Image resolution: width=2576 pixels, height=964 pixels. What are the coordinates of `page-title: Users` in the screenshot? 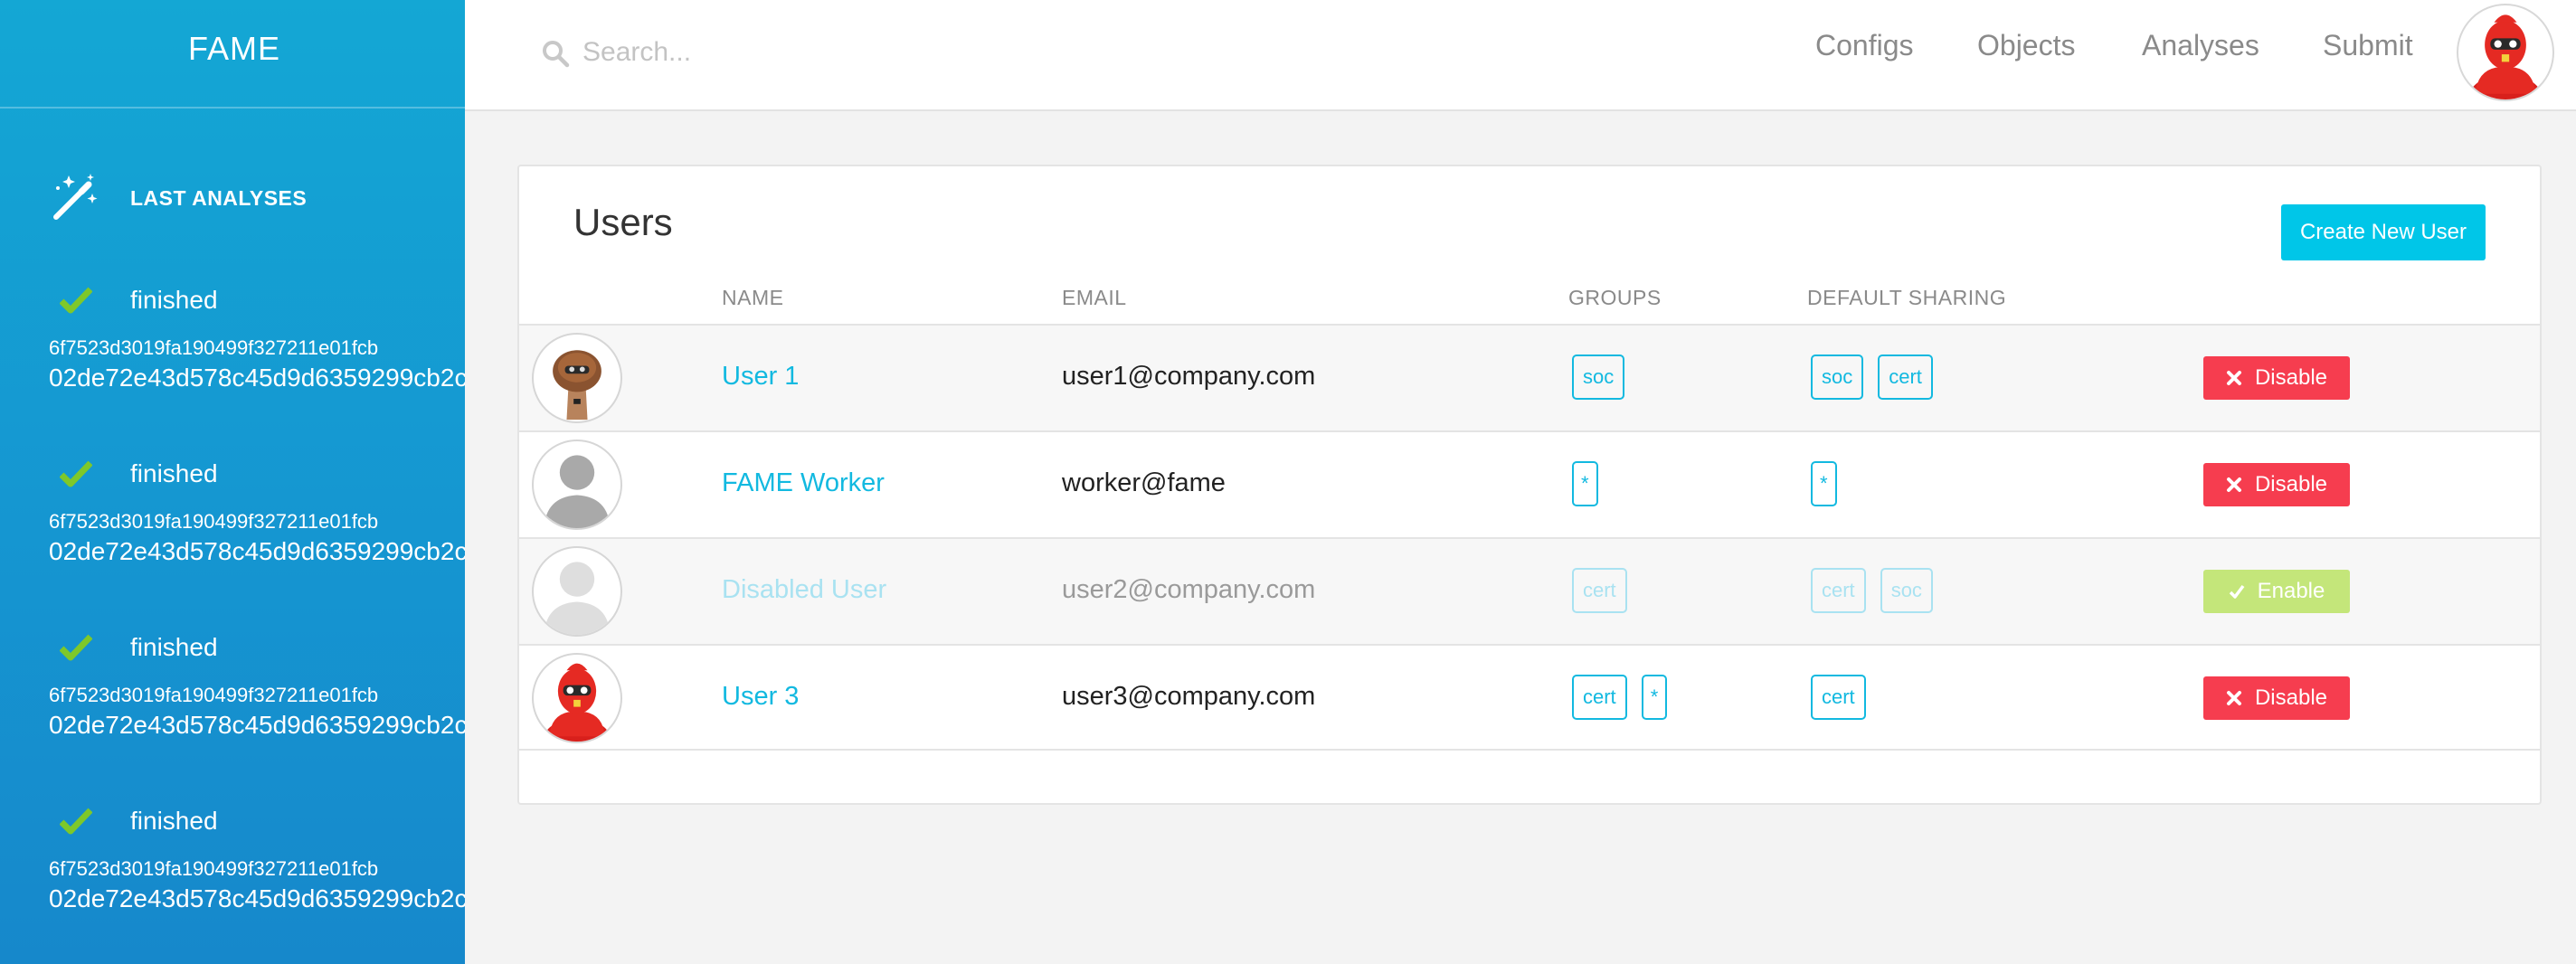 It's located at (623, 222).